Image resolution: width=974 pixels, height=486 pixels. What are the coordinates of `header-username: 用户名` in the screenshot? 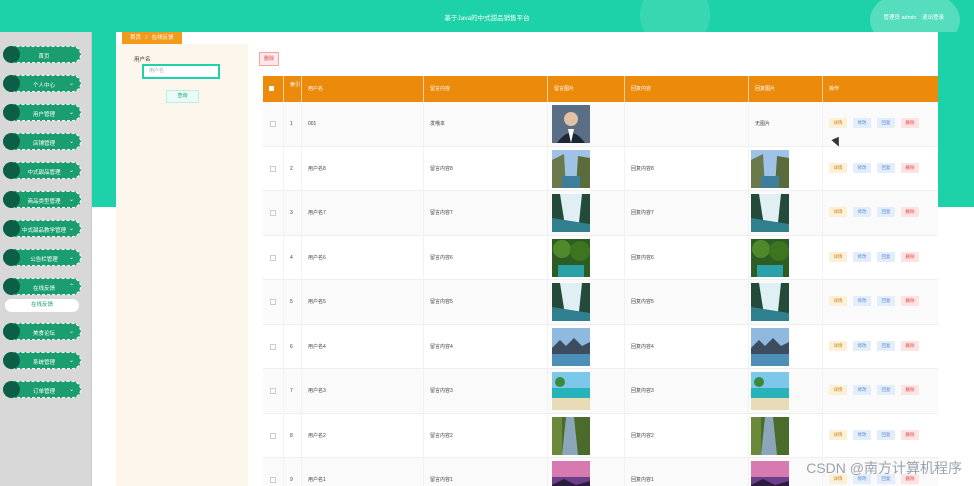 It's located at (363, 89).